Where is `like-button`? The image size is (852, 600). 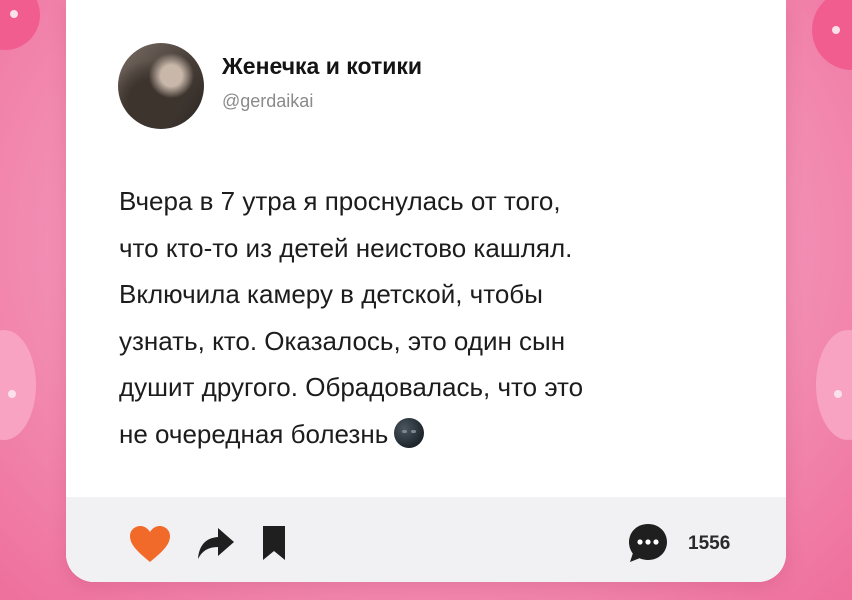 like-button is located at coordinates (150, 544).